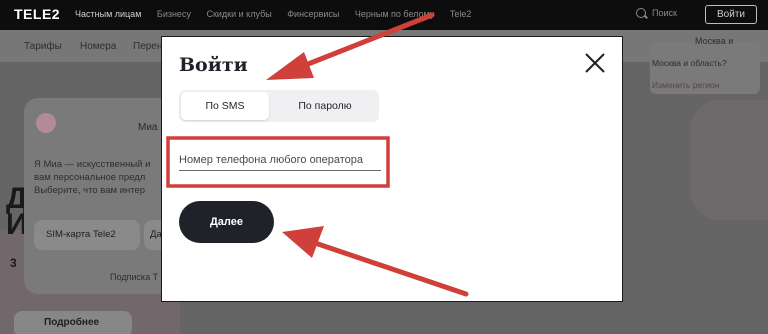 This screenshot has height=334, width=768. I want to click on nav-item-finservices: Финсервисы, so click(313, 14).